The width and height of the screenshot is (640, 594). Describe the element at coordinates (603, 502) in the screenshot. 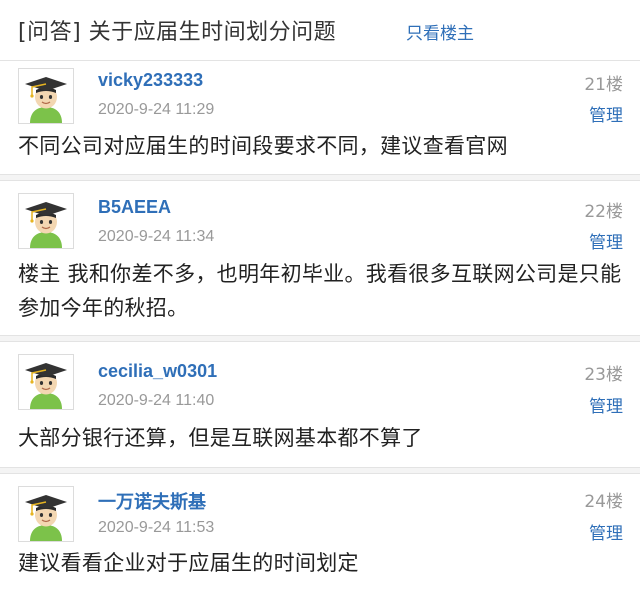

I see `floor-number: 24楼` at that location.